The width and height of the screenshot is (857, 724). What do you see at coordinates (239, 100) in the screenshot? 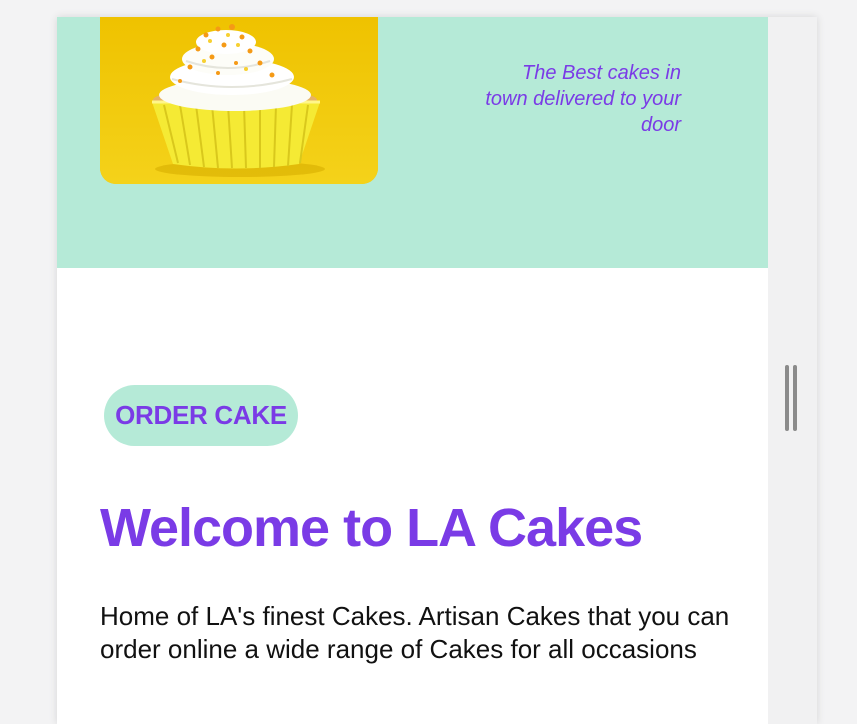
I see `cupcake-photo` at bounding box center [239, 100].